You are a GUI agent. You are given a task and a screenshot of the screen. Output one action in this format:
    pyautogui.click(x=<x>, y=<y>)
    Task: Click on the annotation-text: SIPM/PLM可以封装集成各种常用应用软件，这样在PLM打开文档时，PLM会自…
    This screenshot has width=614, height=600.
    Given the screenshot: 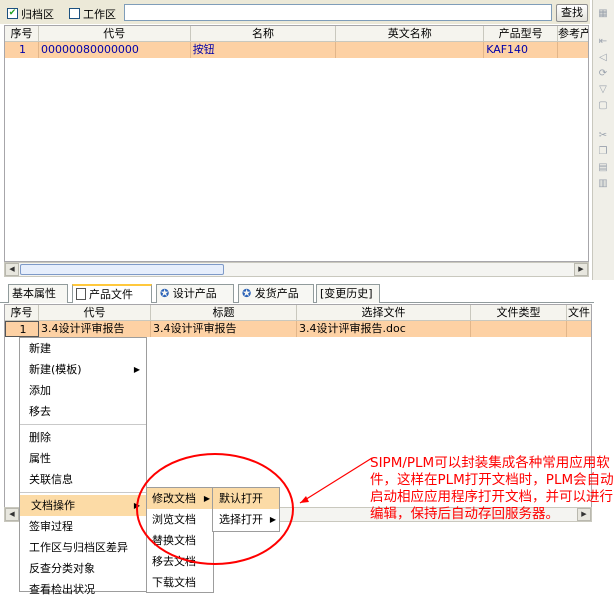 What is the action you would take?
    pyautogui.click(x=492, y=488)
    